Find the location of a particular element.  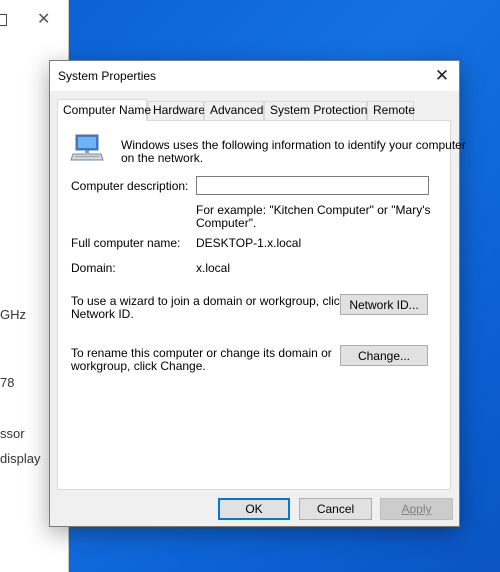

tab-computer-name: Computer Name is located at coordinates (104, 110).